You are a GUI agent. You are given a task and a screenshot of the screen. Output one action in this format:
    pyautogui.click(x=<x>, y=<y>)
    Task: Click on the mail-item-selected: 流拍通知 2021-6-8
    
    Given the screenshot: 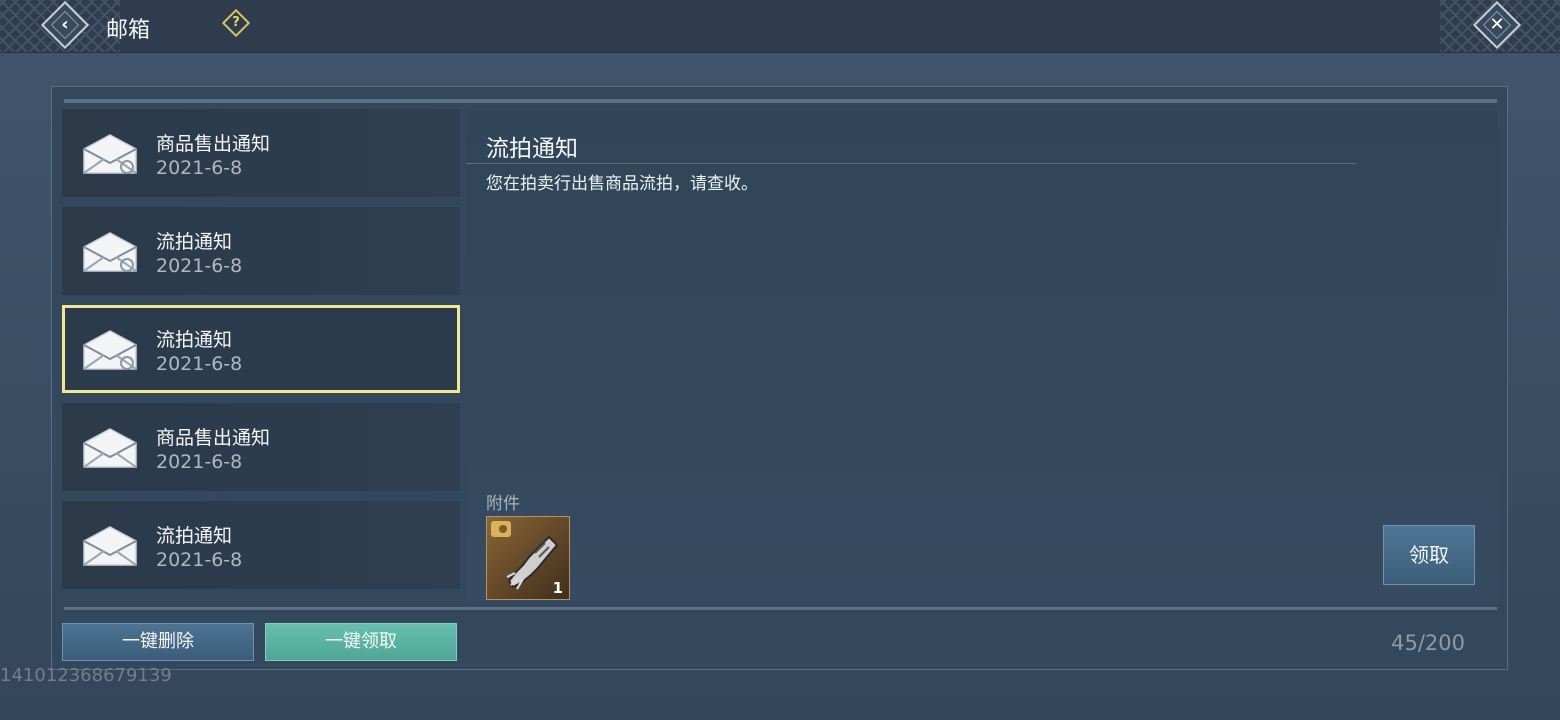 What is the action you would take?
    pyautogui.click(x=261, y=349)
    